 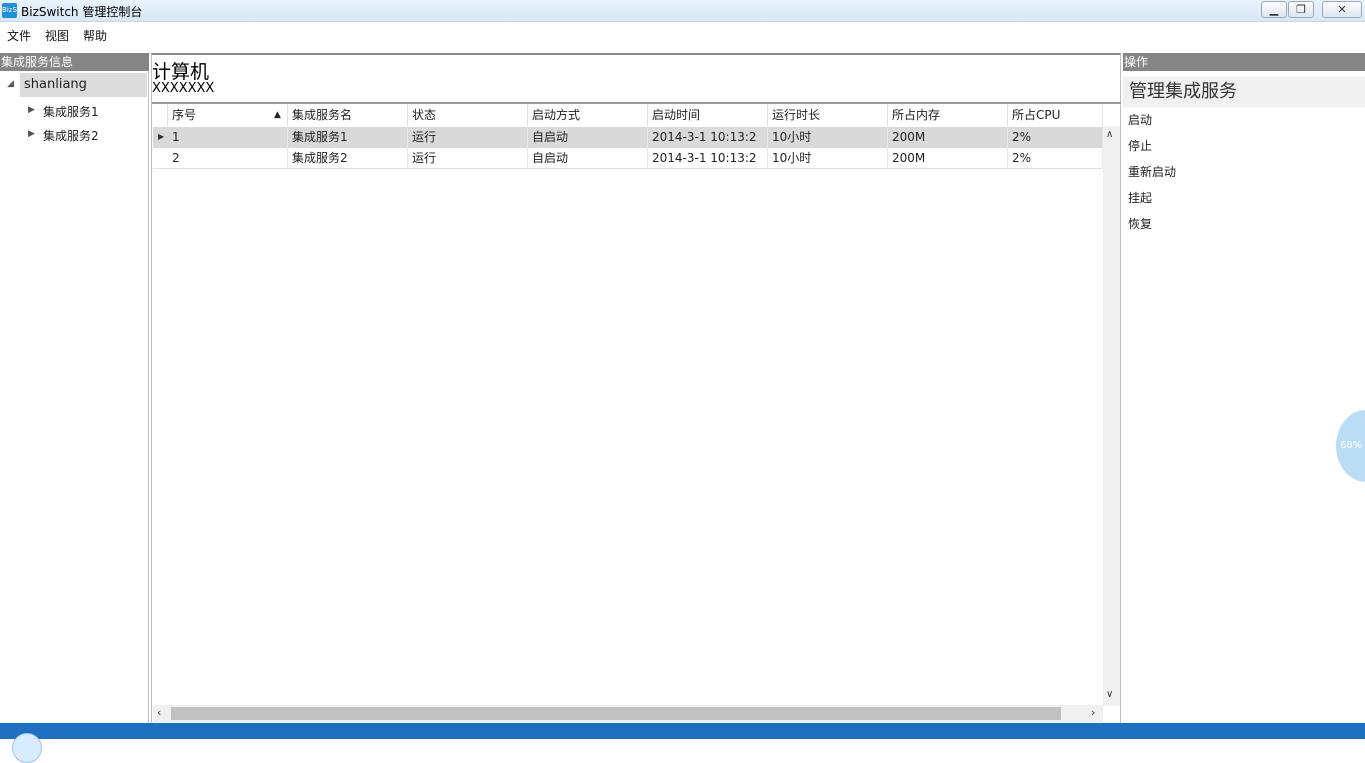 What do you see at coordinates (1140, 119) in the screenshot?
I see `action-start: 启动` at bounding box center [1140, 119].